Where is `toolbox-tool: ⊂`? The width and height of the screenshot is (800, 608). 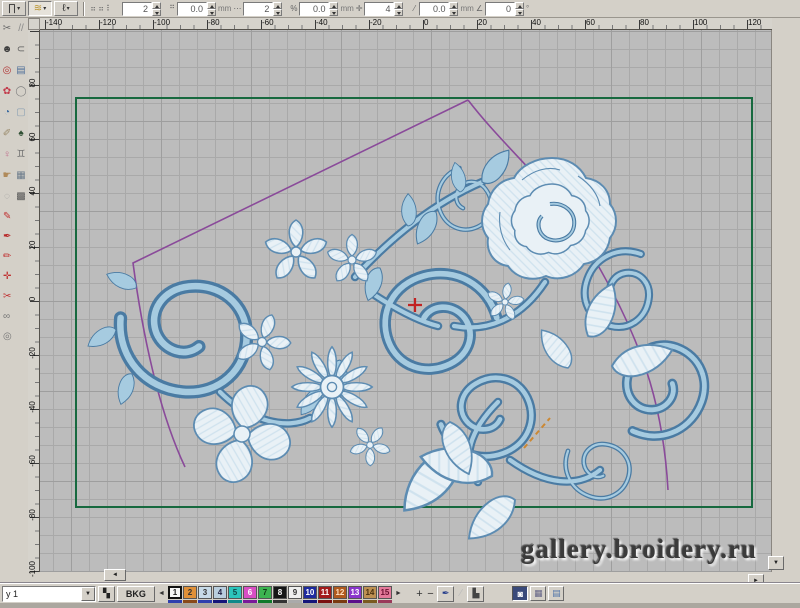
toolbox-tool: ⊂ is located at coordinates (21, 49).